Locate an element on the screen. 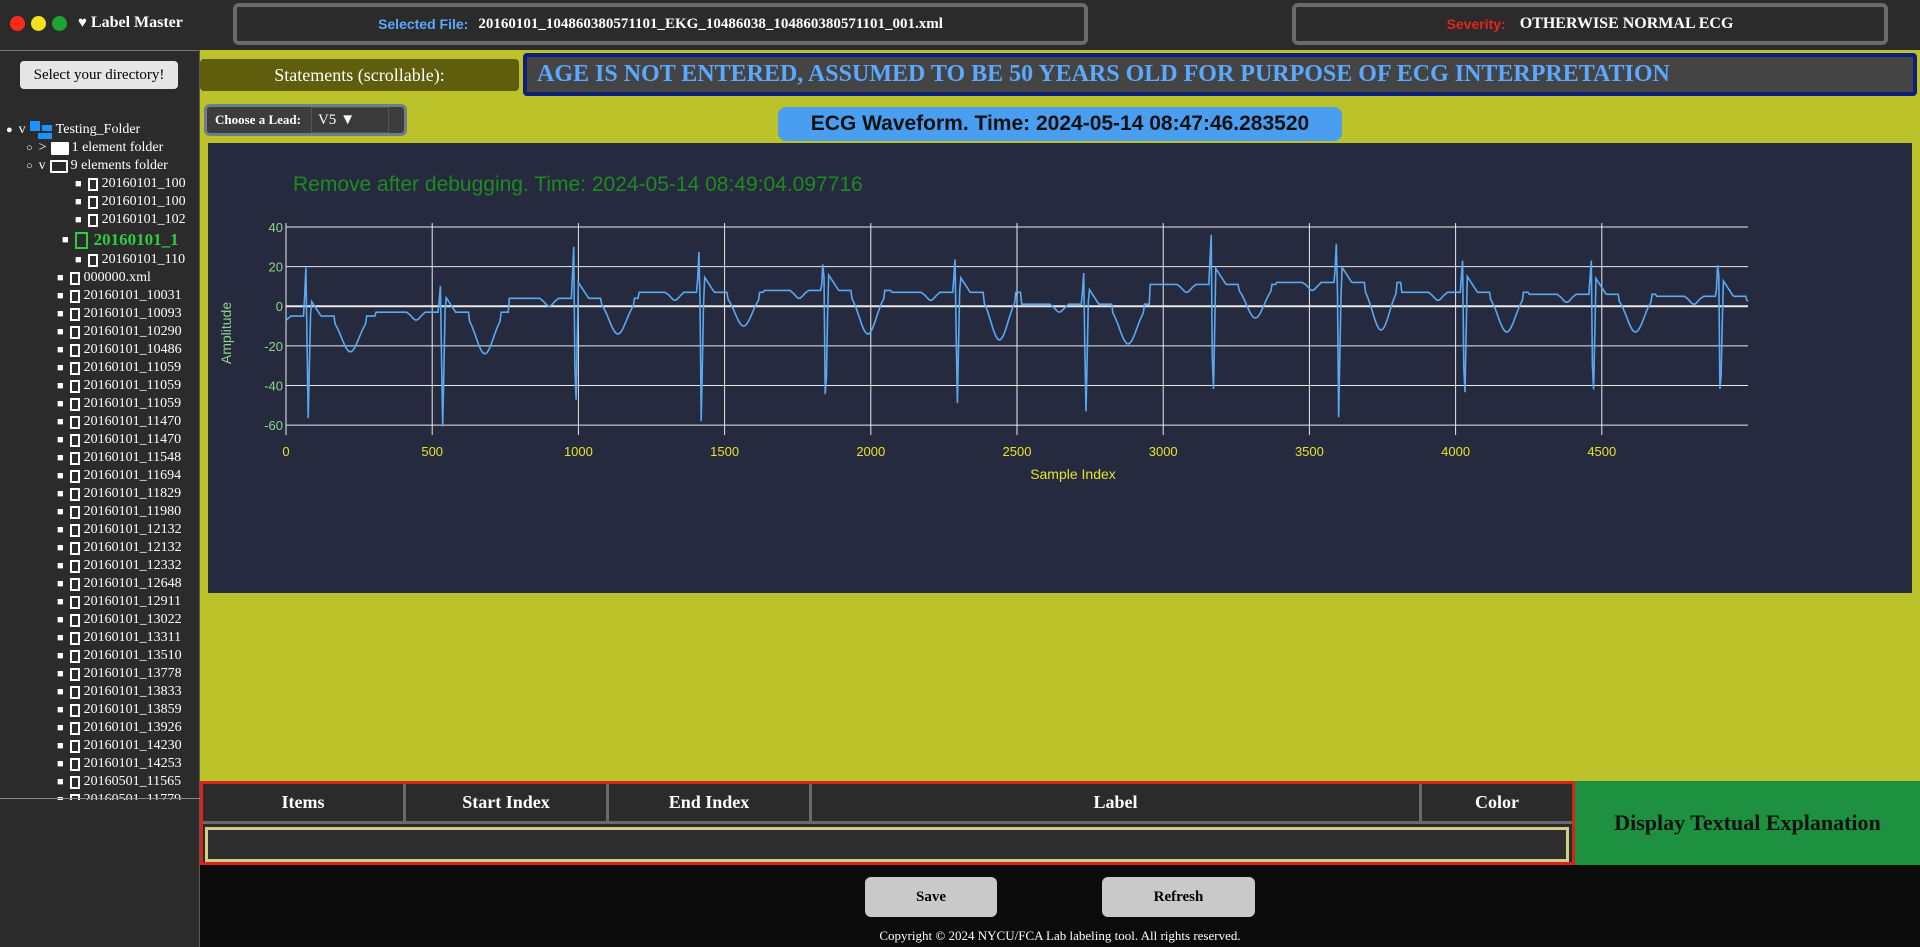 The height and width of the screenshot is (947, 1920). file-label: 20160101_12648 is located at coordinates (132, 583).